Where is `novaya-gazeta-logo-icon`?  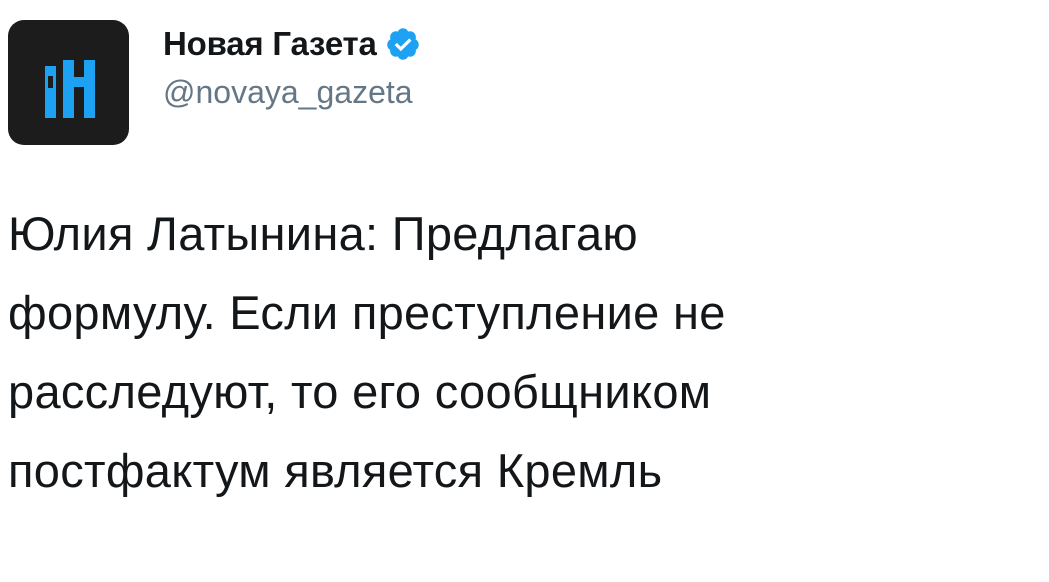
novaya-gazeta-logo-icon is located at coordinates (70, 89).